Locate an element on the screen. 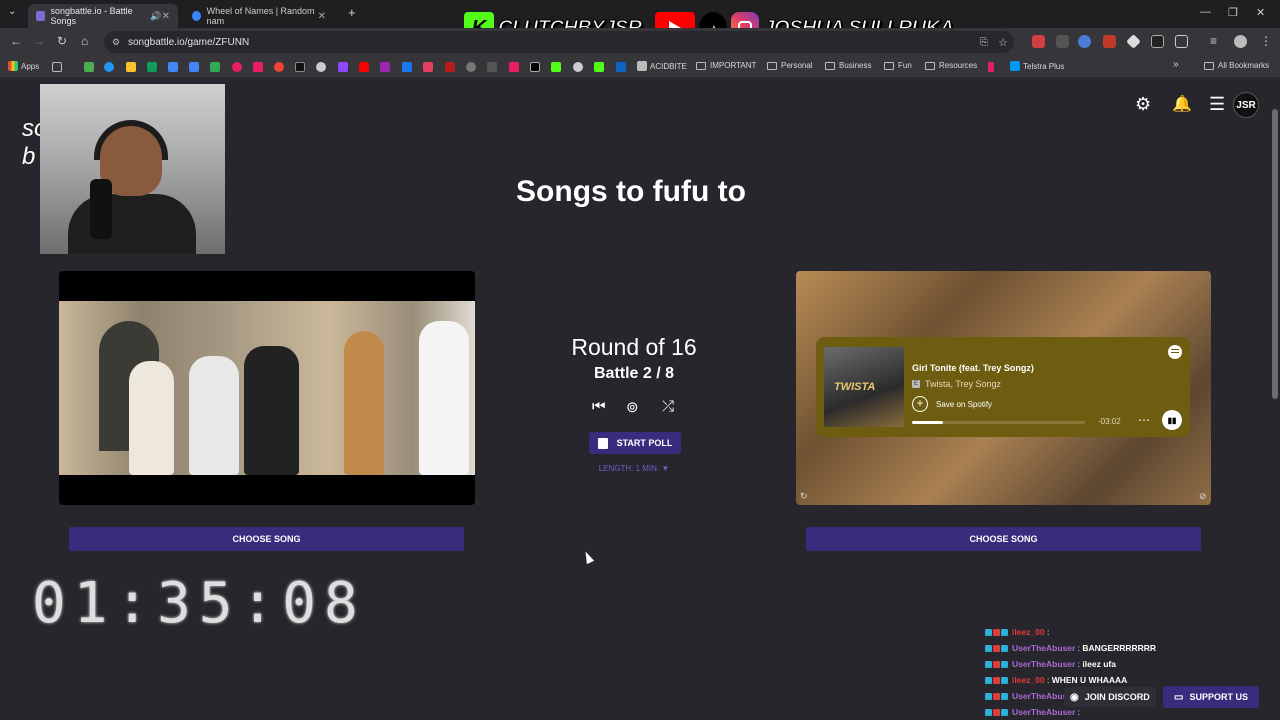 Image resolution: width=1280 pixels, height=720 pixels. save-on-spotify-button: + Save on Spotify is located at coordinates (952, 404).